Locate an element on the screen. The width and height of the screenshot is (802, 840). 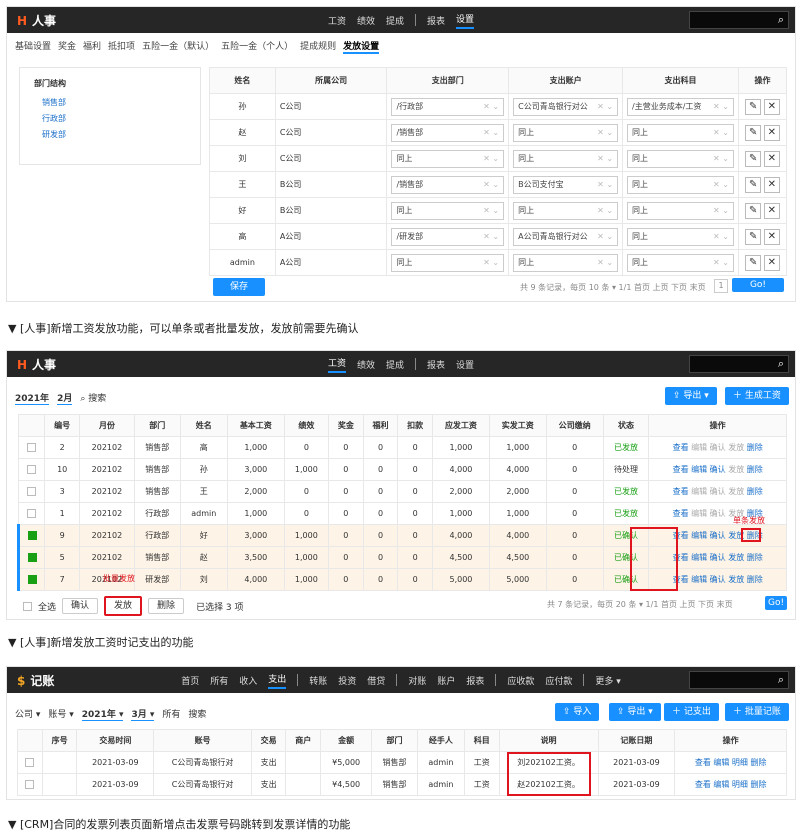
column-header: 部门 is located at coordinates (394, 740).